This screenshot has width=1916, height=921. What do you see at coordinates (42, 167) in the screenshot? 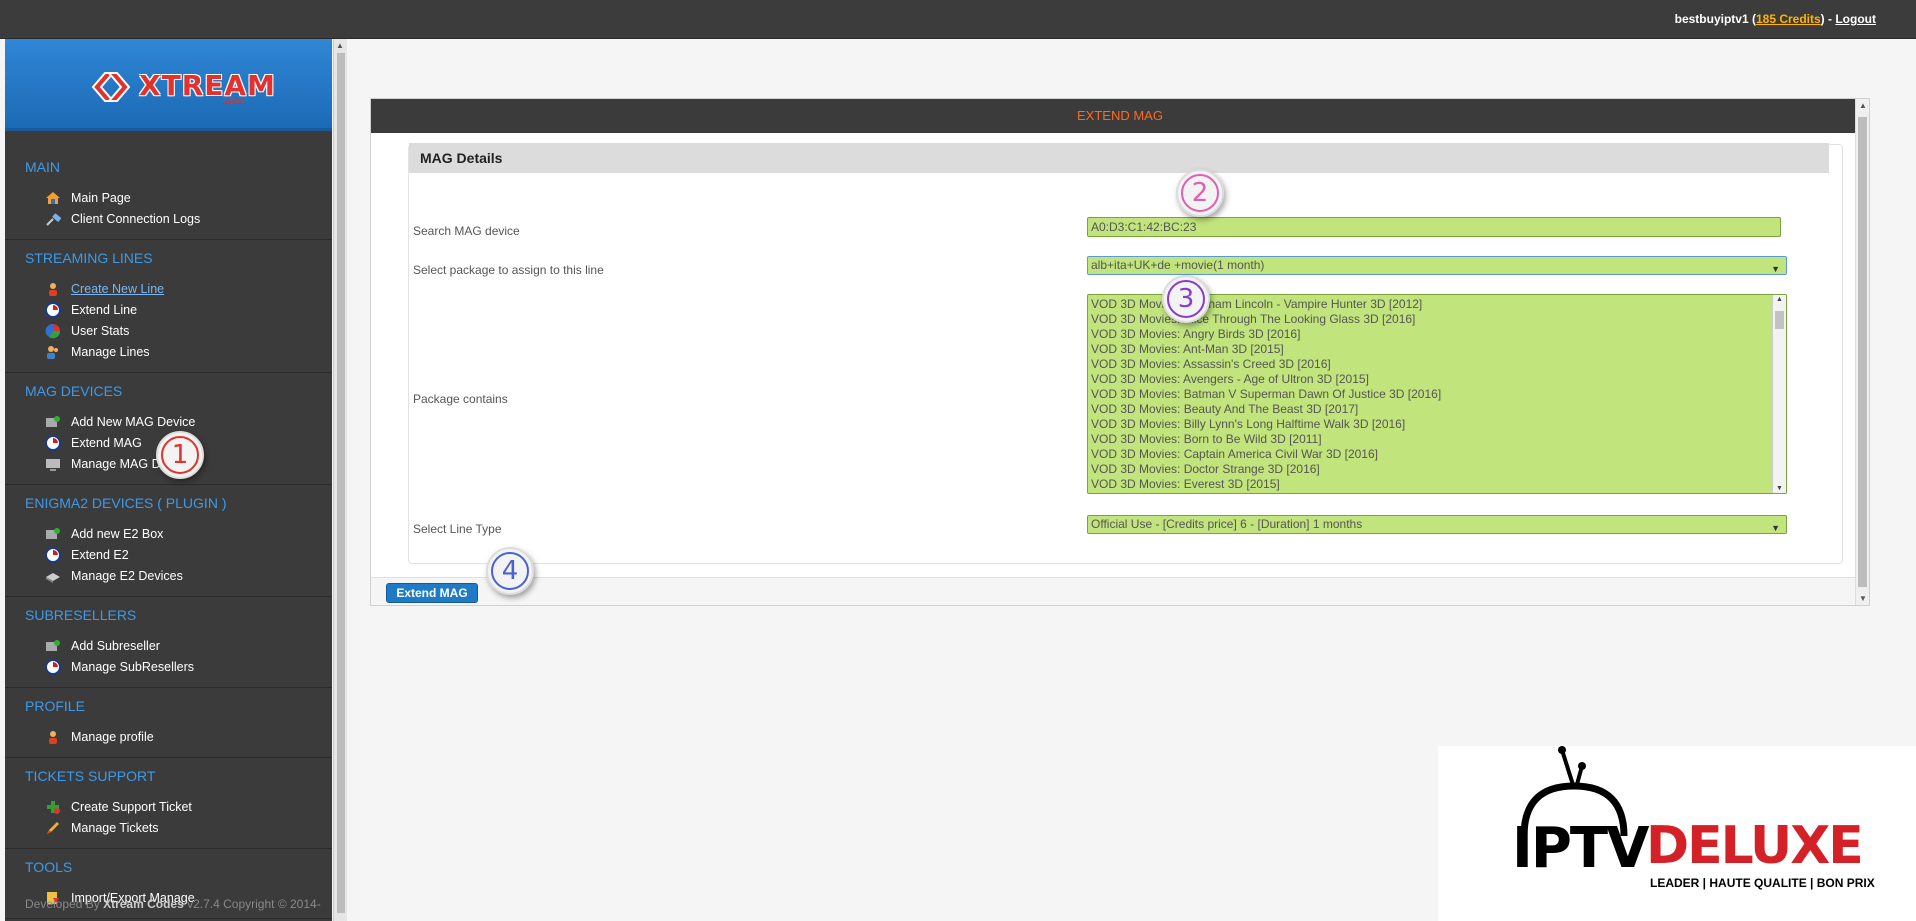
I see `section-title: MAIN` at bounding box center [42, 167].